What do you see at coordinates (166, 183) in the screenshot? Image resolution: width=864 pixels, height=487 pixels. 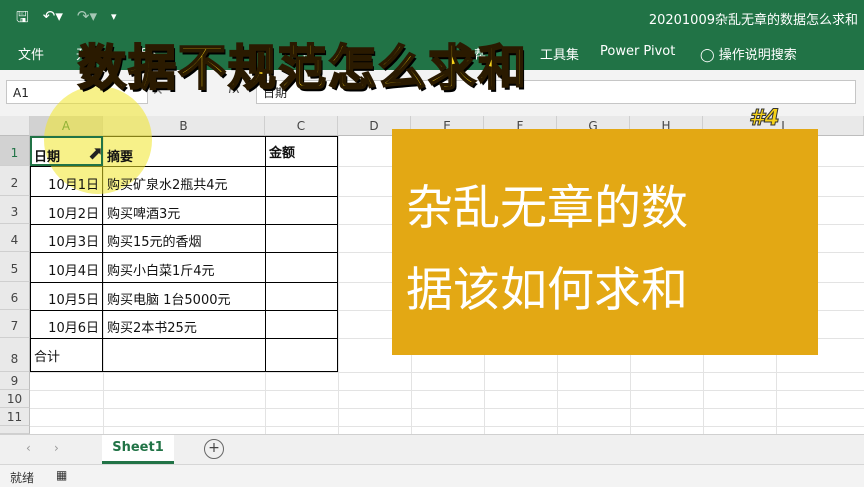 I see `cell-summary: 购买矿泉水2瓶共4元` at bounding box center [166, 183].